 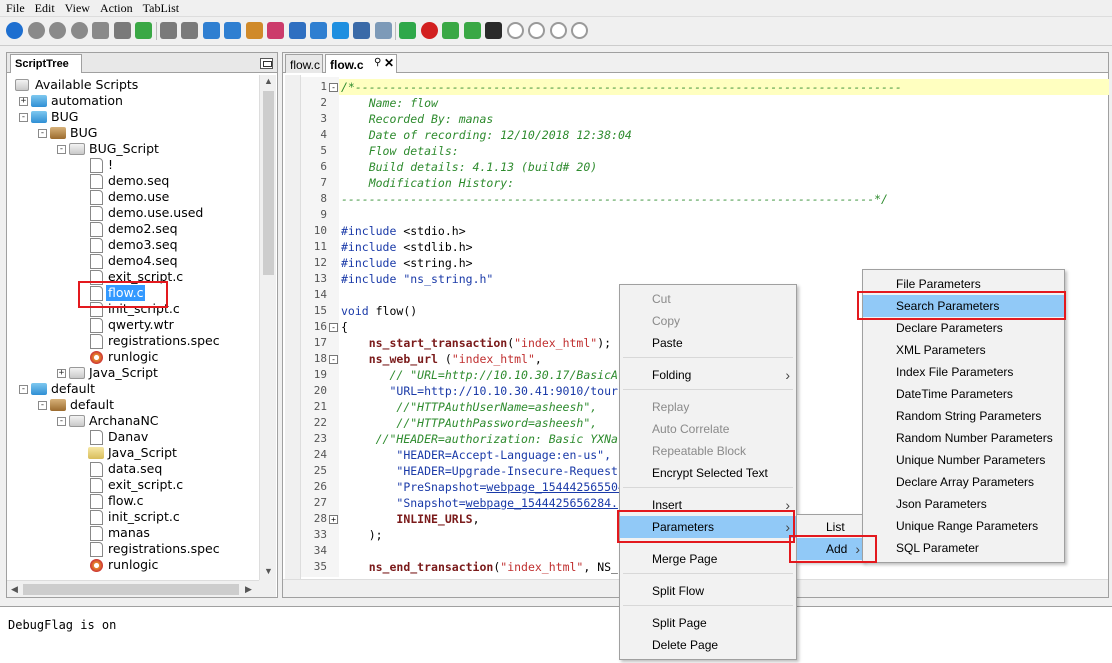 What do you see at coordinates (963, 306) in the screenshot?
I see `add-submenu-item-search-parameters: Search Parameters` at bounding box center [963, 306].